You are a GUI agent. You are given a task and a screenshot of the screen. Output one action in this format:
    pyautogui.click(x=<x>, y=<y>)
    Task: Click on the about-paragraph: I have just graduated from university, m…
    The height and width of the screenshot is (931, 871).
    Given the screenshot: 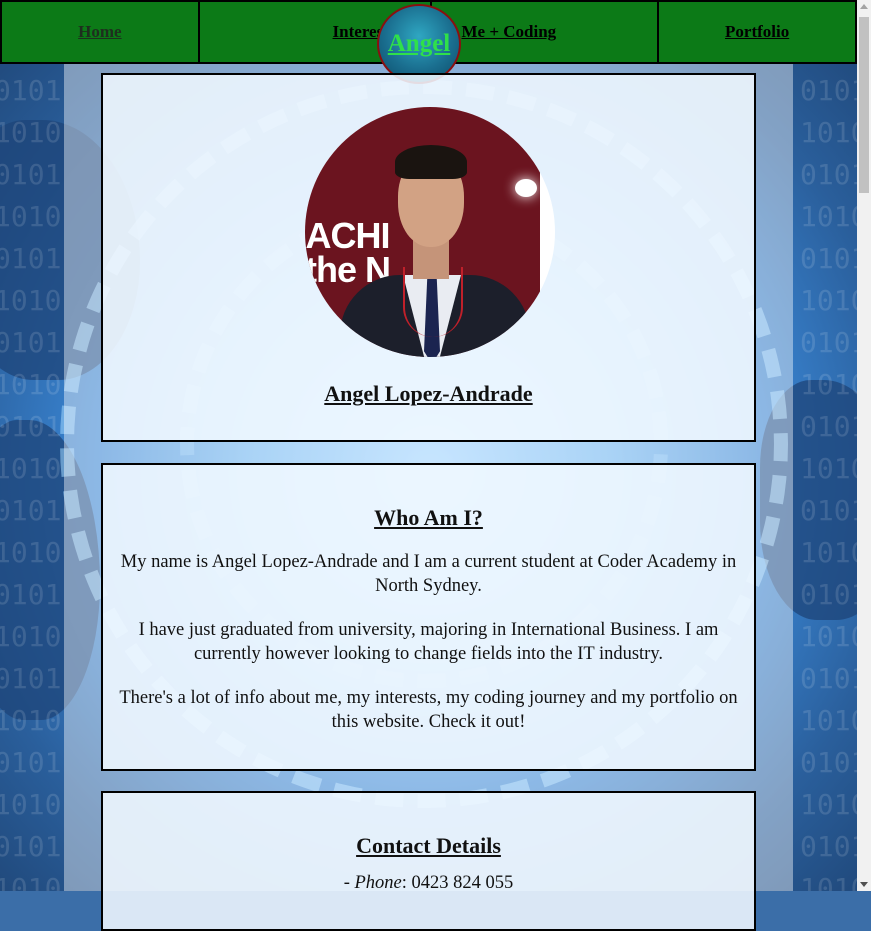 What is the action you would take?
    pyautogui.click(x=428, y=642)
    